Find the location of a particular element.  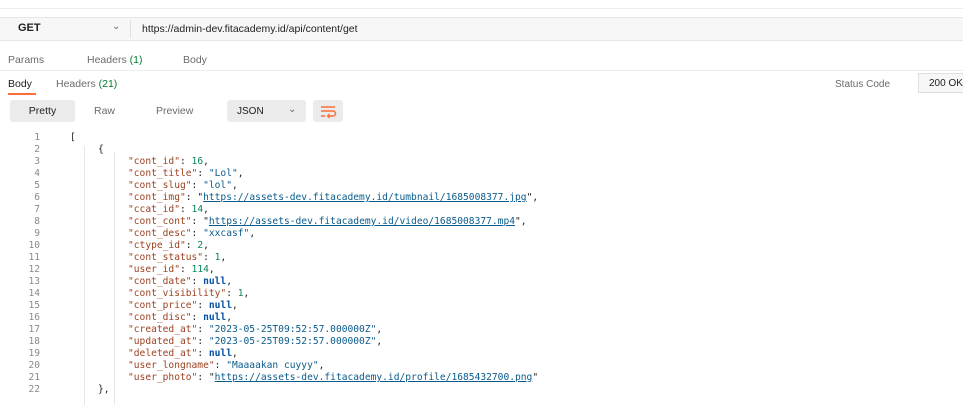

status-code-label: Status Code is located at coordinates (863, 84).